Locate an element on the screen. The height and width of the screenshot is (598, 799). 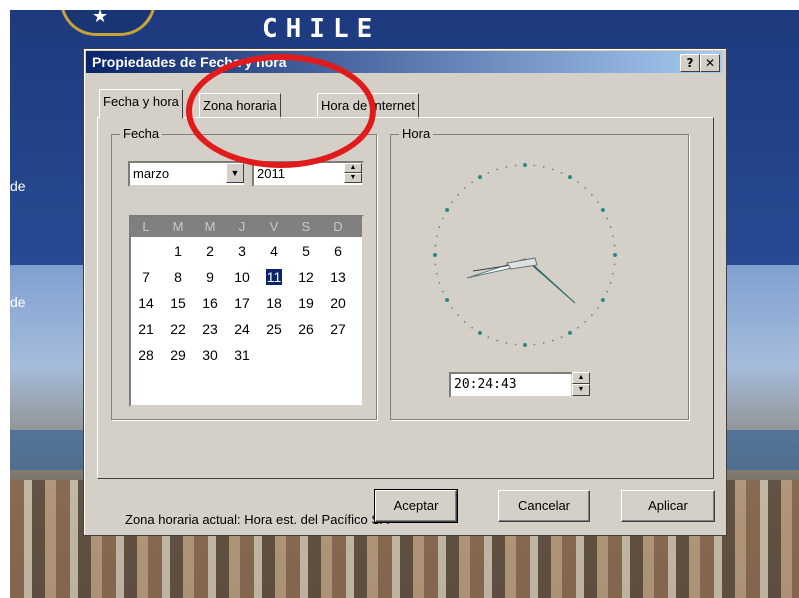
calendar-weekday-header: L M M J V S D is located at coordinates (246, 227).